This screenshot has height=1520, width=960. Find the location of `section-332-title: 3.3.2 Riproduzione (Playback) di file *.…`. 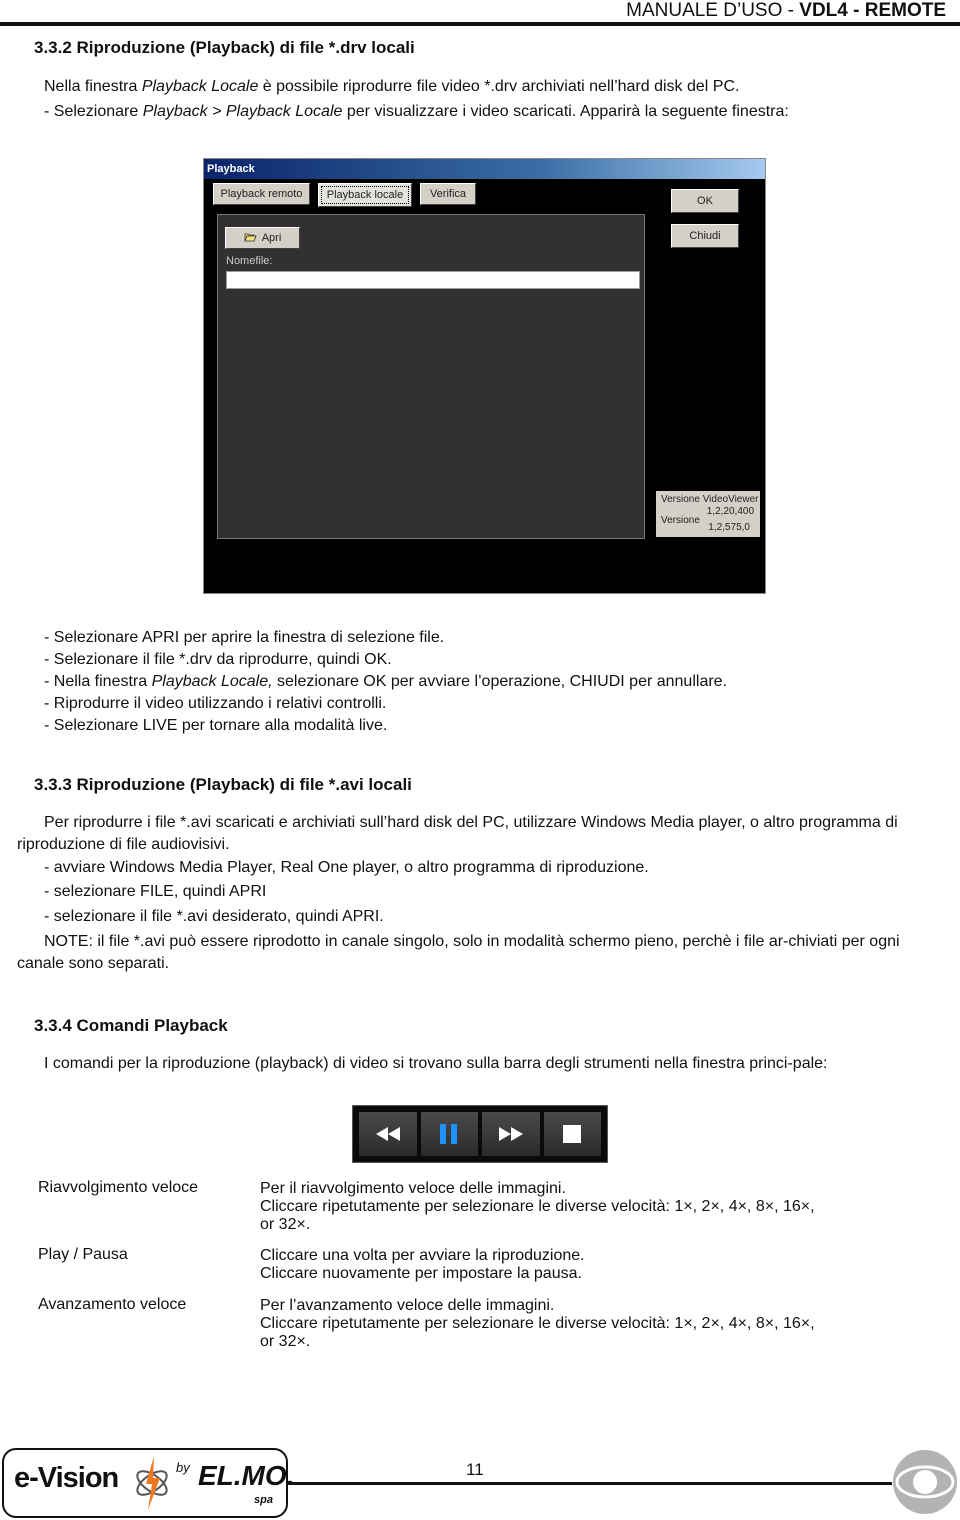

section-332-title: 3.3.2 Riproduzione (Playback) di file *.… is located at coordinates (224, 47).